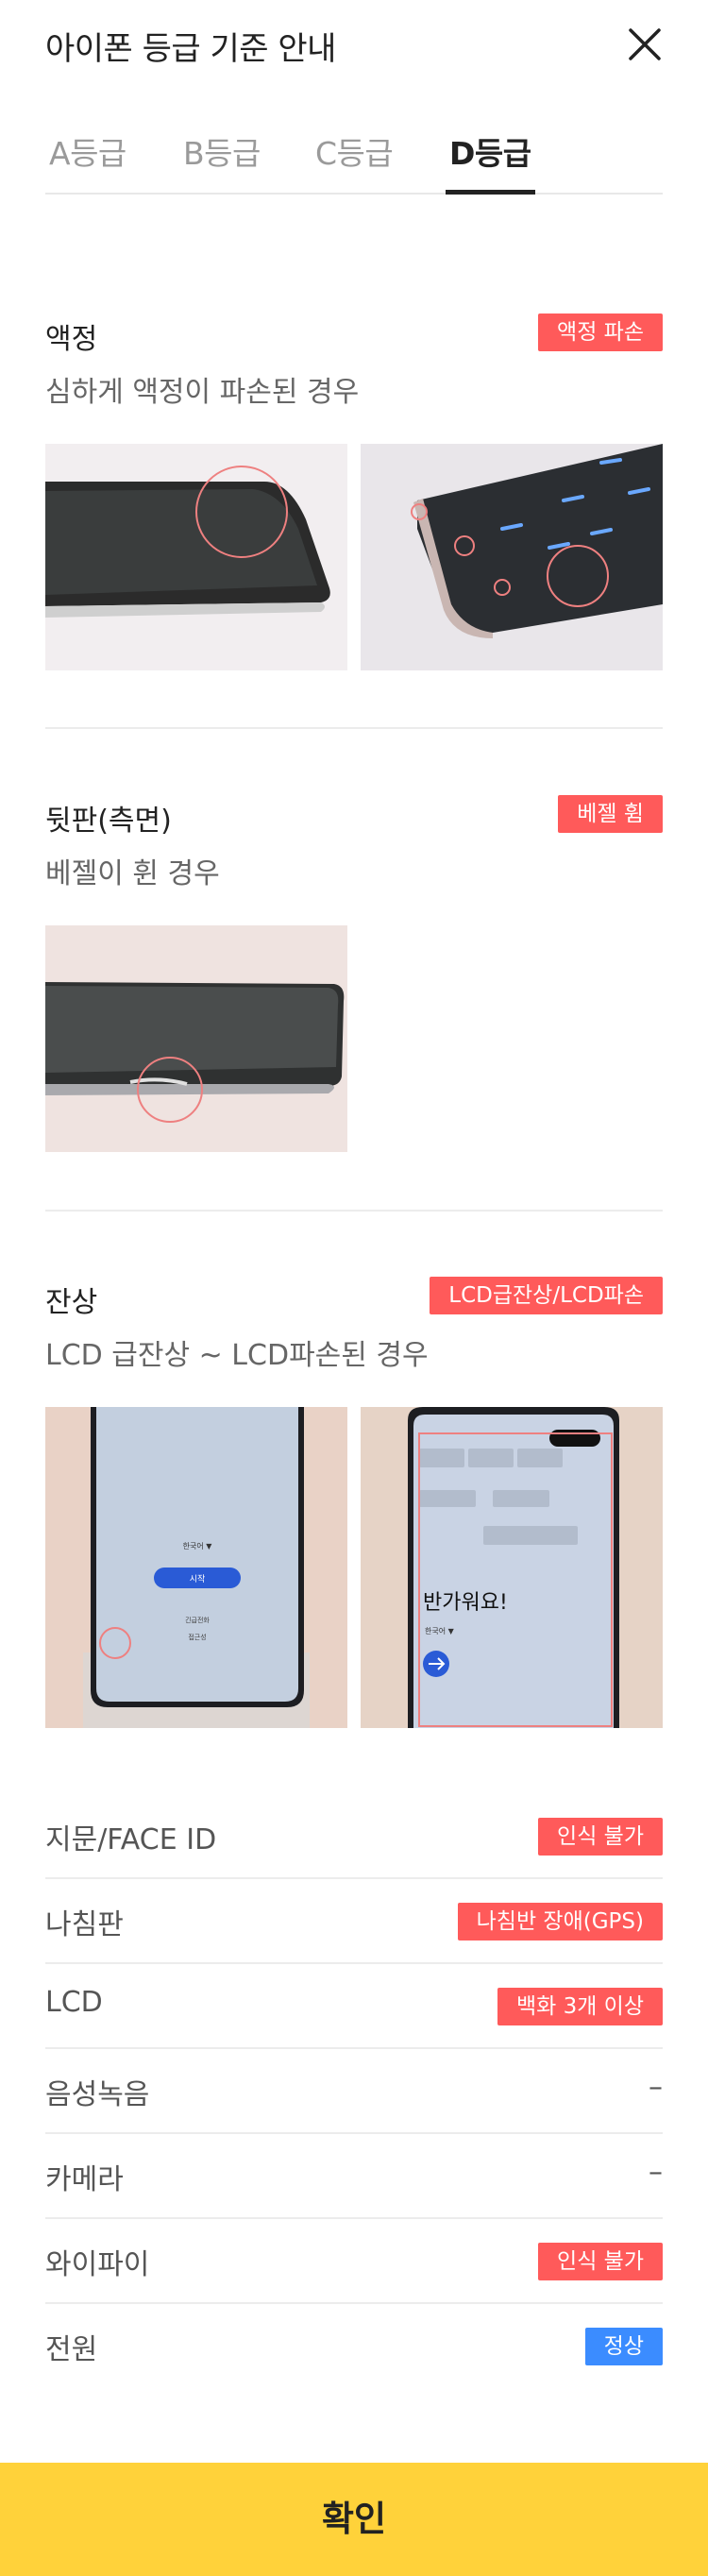  Describe the element at coordinates (354, 47) in the screenshot. I see `modal-header: 아이폰 등급 기준 안내` at that location.